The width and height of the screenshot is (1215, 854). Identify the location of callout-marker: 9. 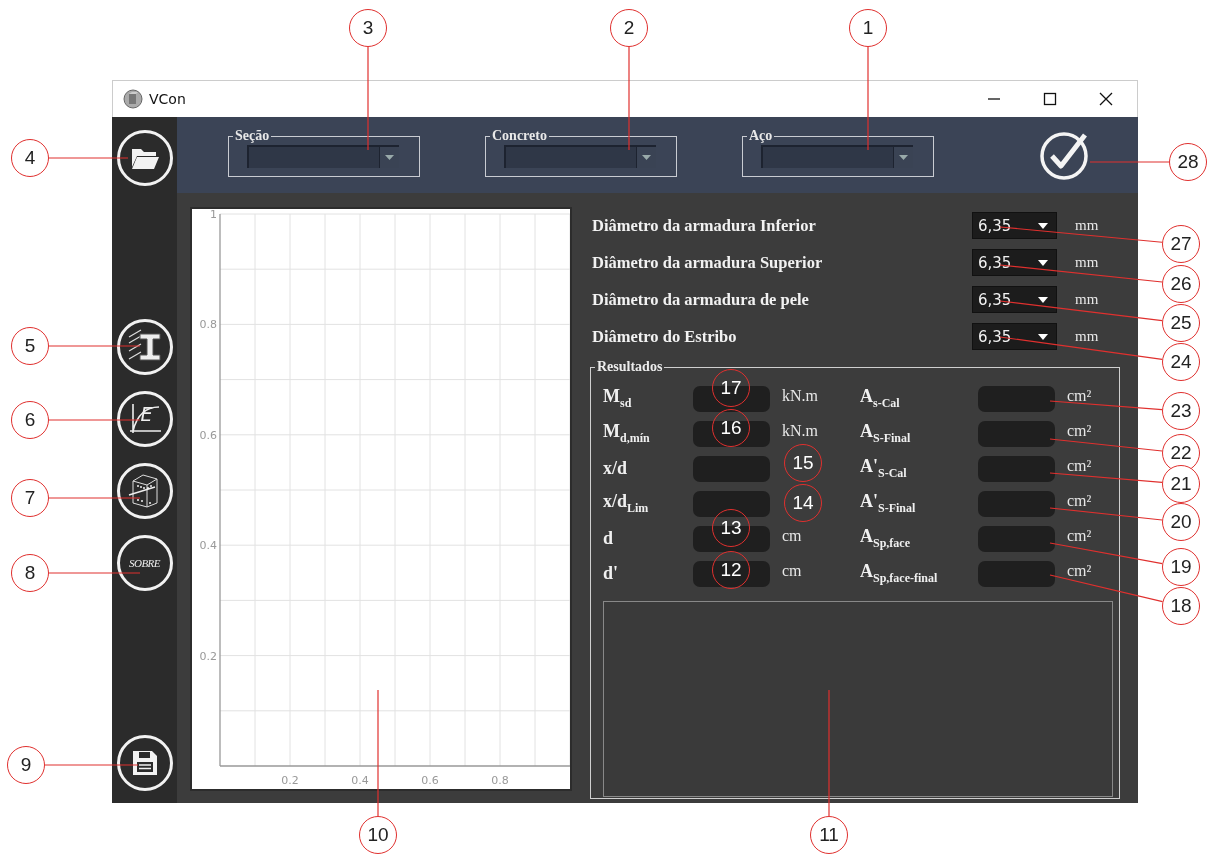
(26, 765).